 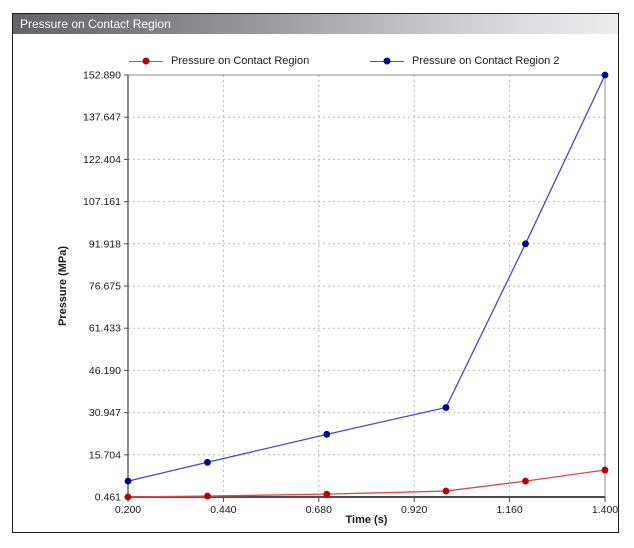 I want to click on y-tick-label: 91.918, so click(x=105, y=244).